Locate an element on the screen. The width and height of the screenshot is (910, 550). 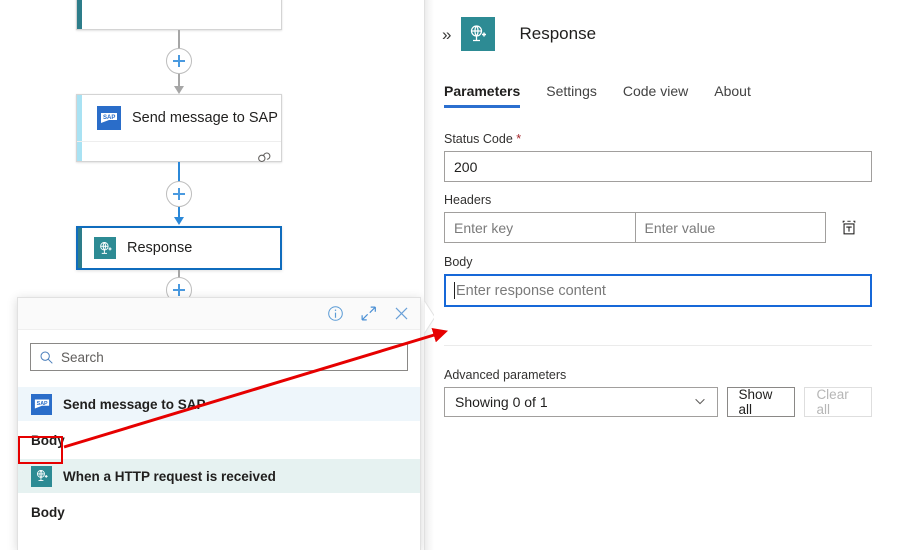
tab-code-view: Code view is located at coordinates (655, 95).